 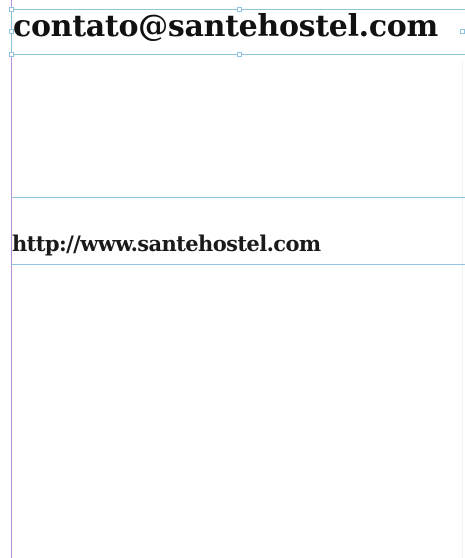 What do you see at coordinates (225, 27) in the screenshot?
I see `email-address-text: contato@santehostel.com` at bounding box center [225, 27].